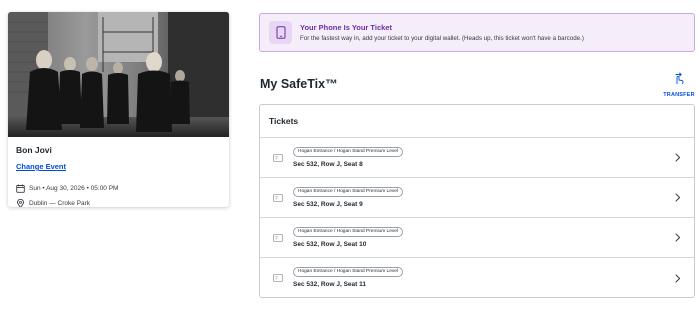 Image resolution: width=700 pixels, height=319 pixels. I want to click on transfer-label: TRANSFER, so click(679, 95).